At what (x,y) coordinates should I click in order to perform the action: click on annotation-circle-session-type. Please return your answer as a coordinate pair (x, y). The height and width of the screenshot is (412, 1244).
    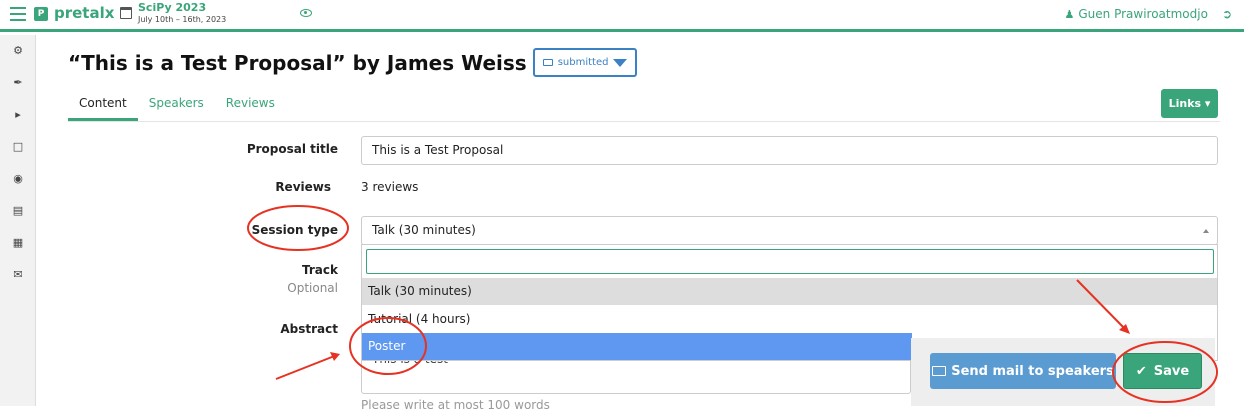
    Looking at the image, I should click on (298, 228).